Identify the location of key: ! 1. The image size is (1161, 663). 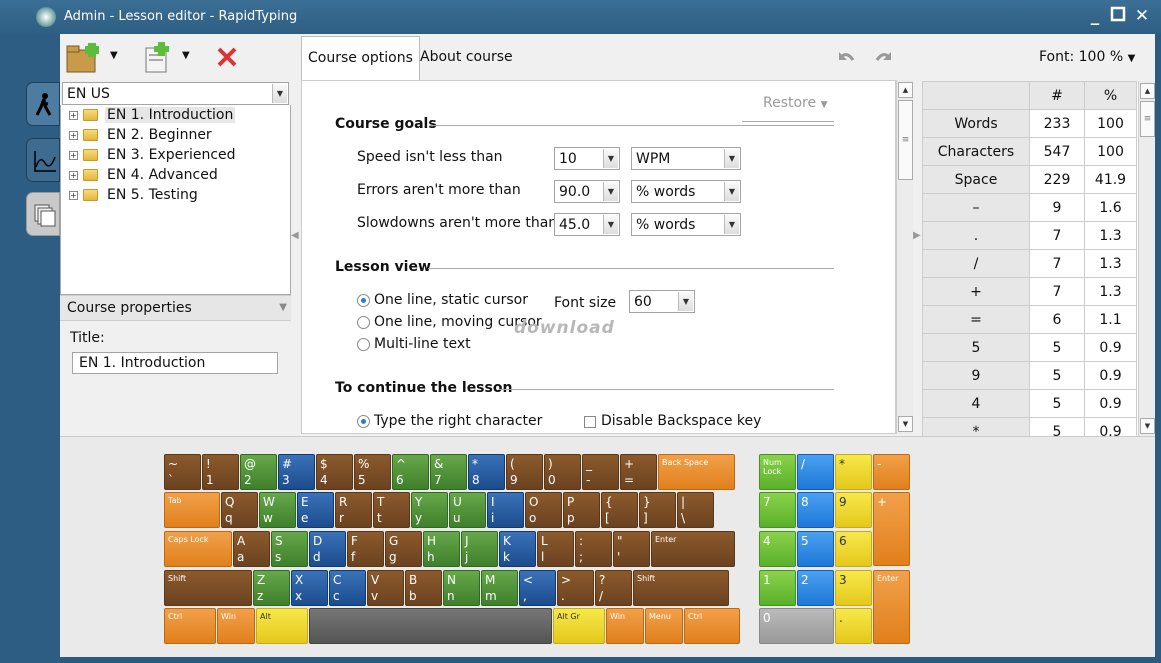
(220, 472).